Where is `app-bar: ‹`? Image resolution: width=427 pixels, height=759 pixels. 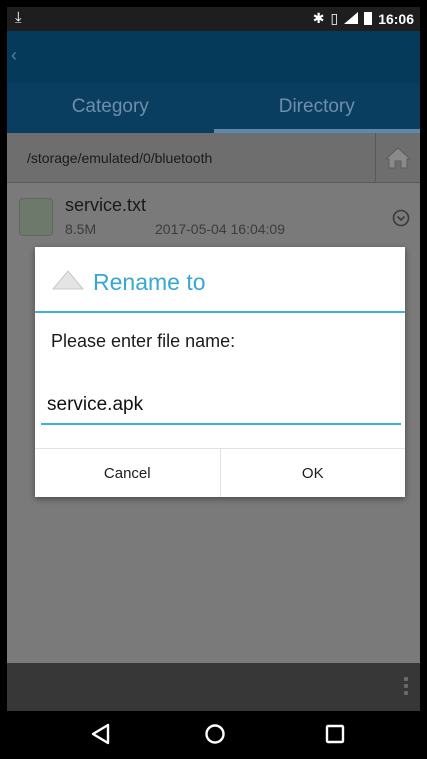
app-bar: ‹ is located at coordinates (213, 57).